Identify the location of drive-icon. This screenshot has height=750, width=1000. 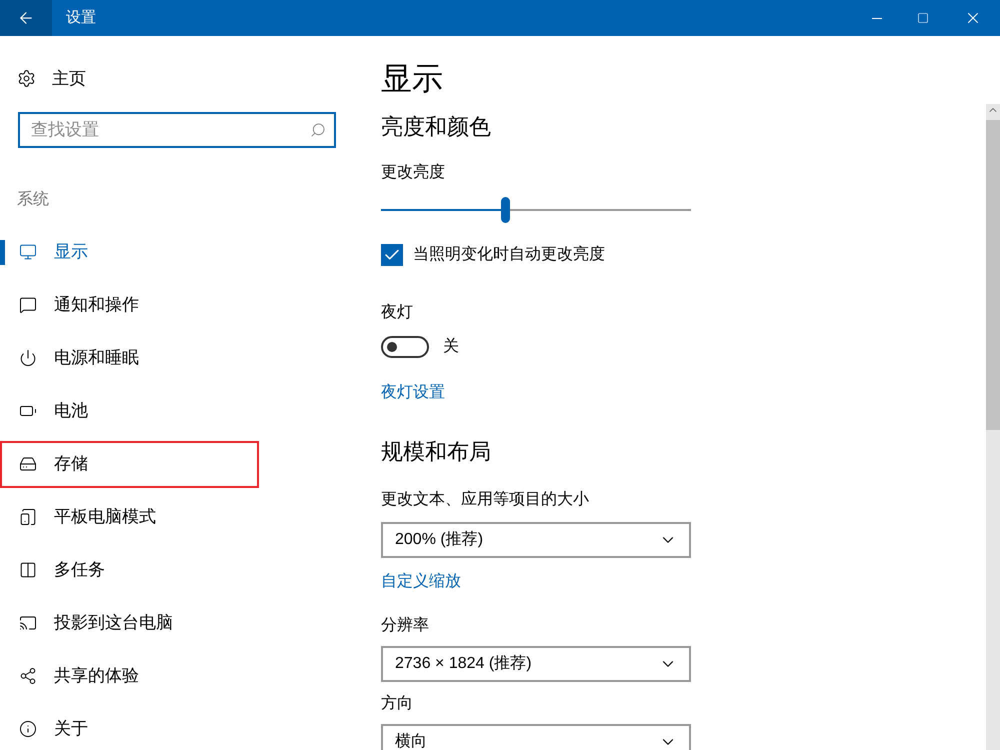
(28, 464).